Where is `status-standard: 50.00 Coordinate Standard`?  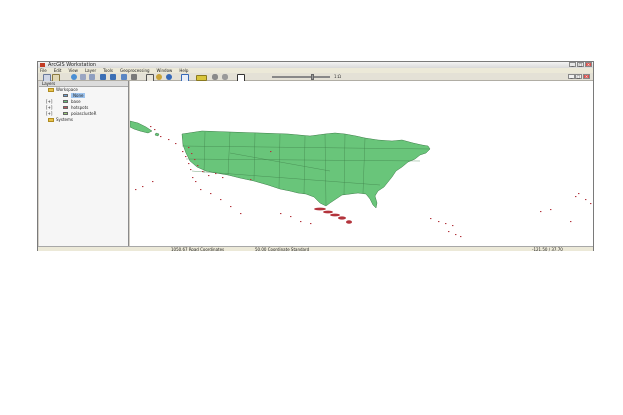 status-standard: 50.00 Coordinate Standard is located at coordinates (282, 249).